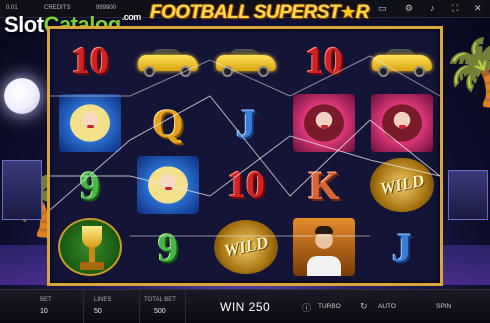 The height and width of the screenshot is (323, 490). I want to click on logo-text-part1: FOOTBALL SUPERST, so click(245, 12).